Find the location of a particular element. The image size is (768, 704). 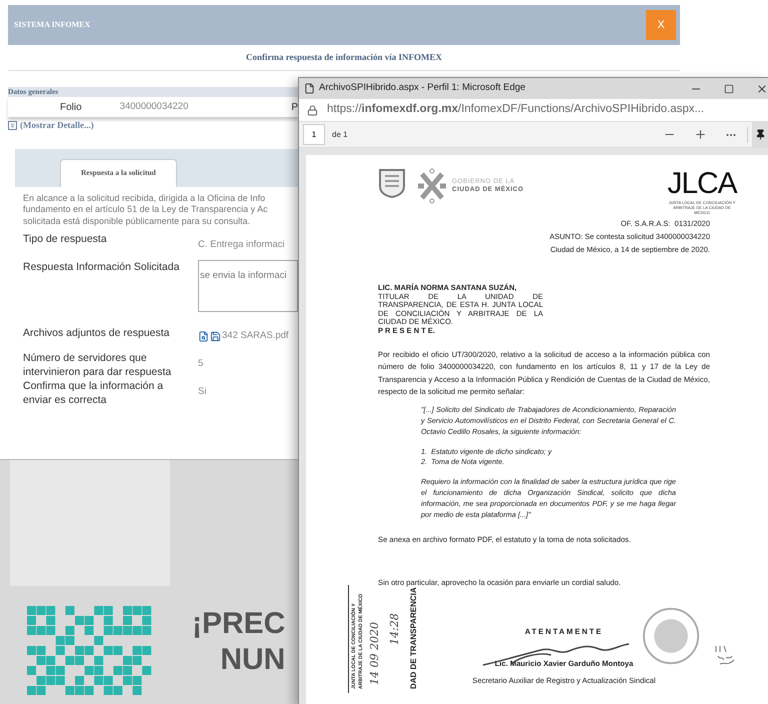

jlca-logo: JLCA is located at coordinates (702, 184).